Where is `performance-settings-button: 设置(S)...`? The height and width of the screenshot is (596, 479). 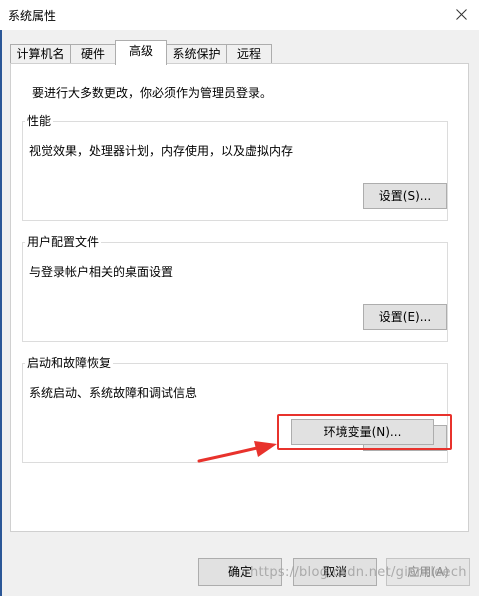
performance-settings-button: 设置(S)... is located at coordinates (405, 196).